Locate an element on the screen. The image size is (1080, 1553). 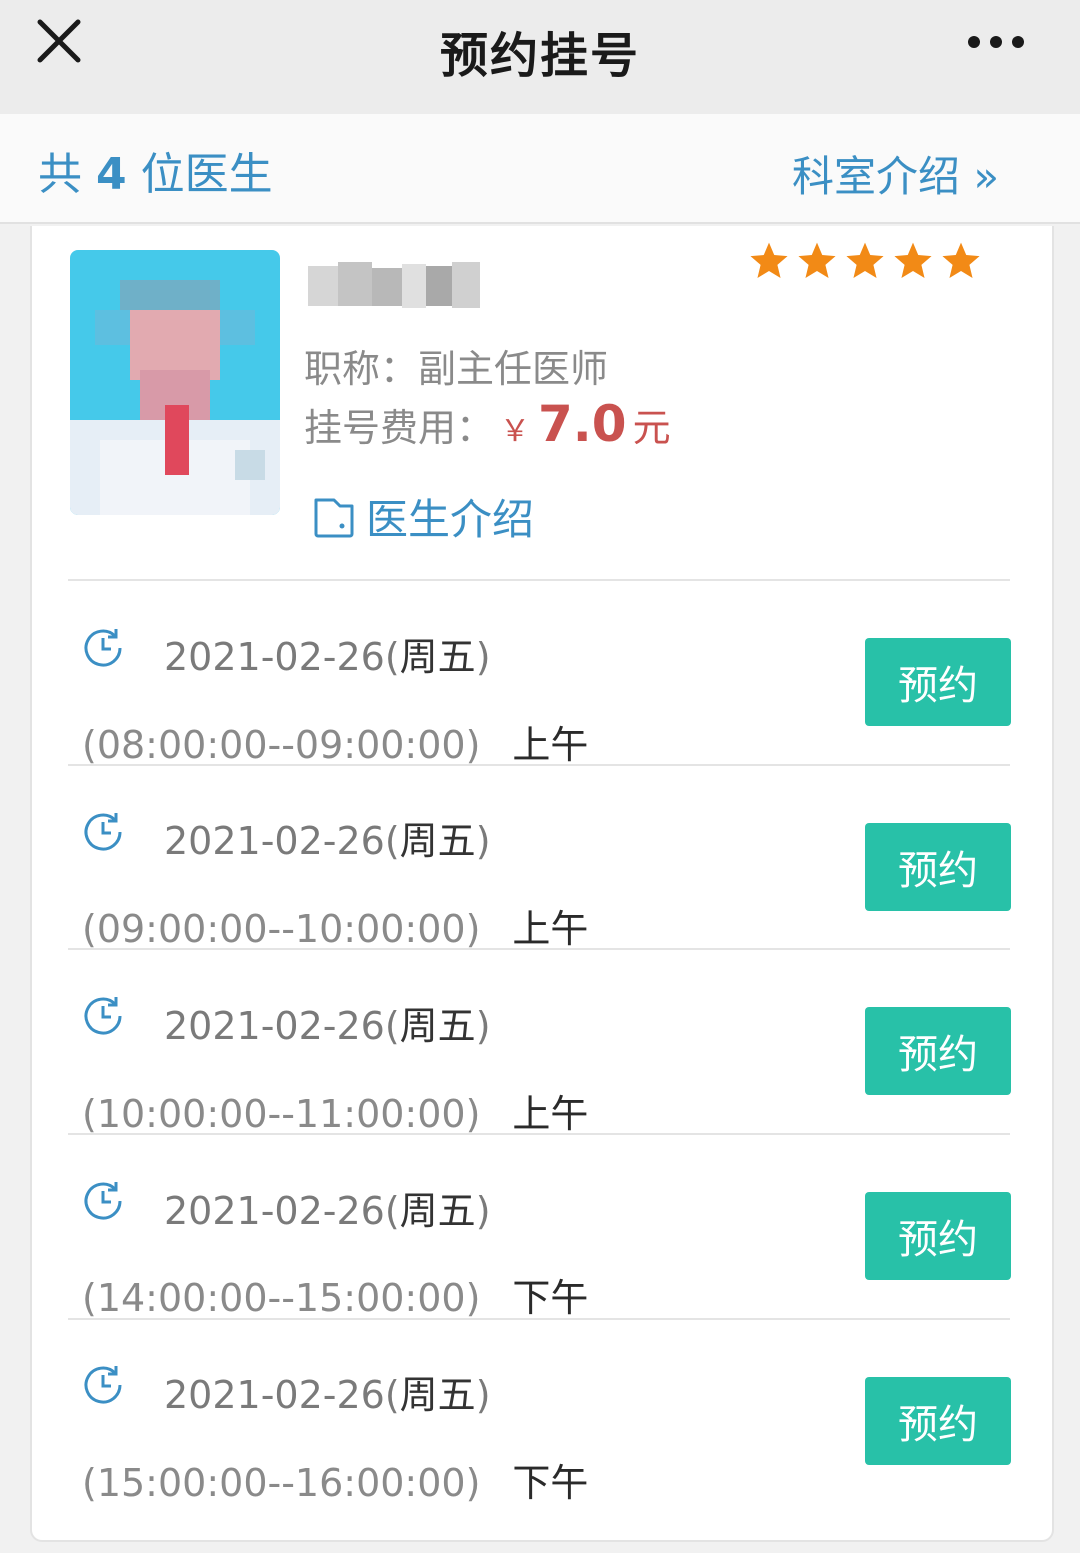
slot-time-range: (15:00:00--16:00:00) is located at coordinates (281, 1483).